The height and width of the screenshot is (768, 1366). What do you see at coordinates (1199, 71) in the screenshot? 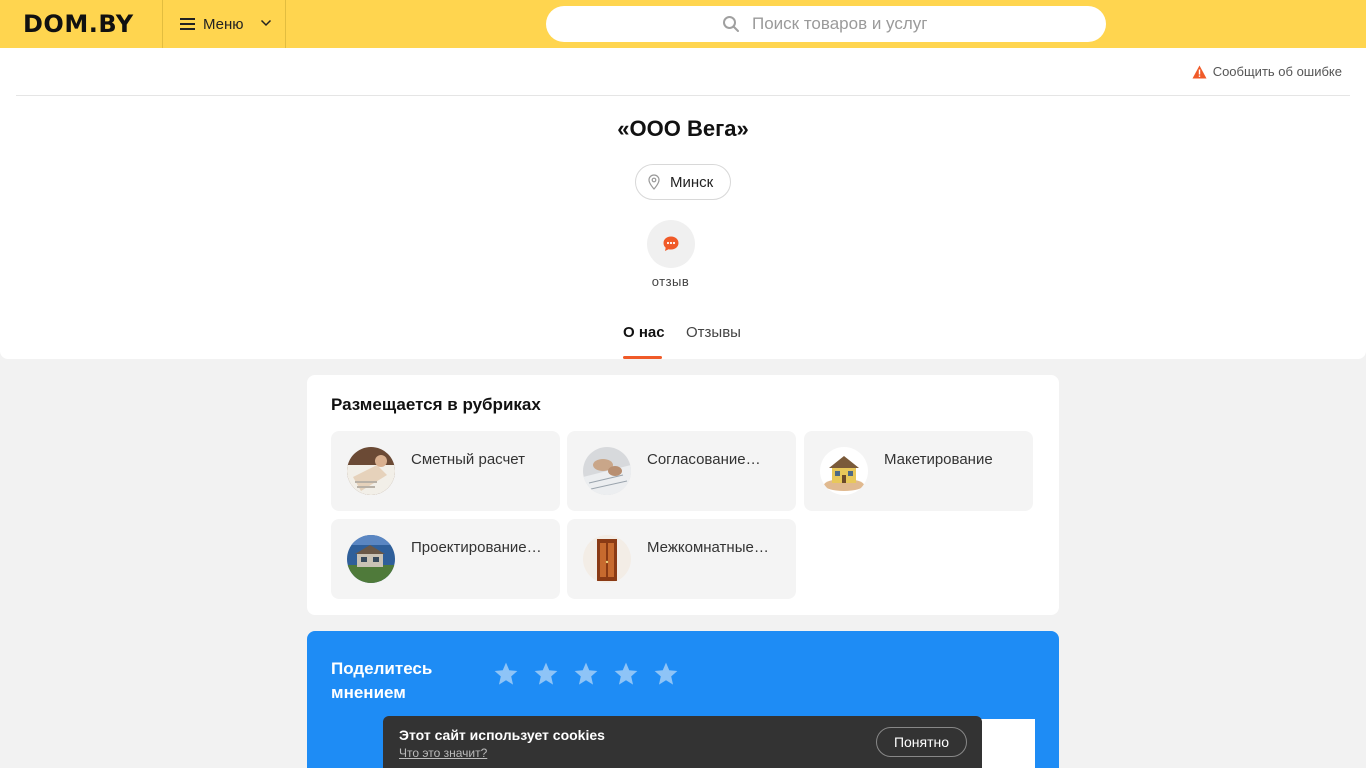
I see `warning-icon` at bounding box center [1199, 71].